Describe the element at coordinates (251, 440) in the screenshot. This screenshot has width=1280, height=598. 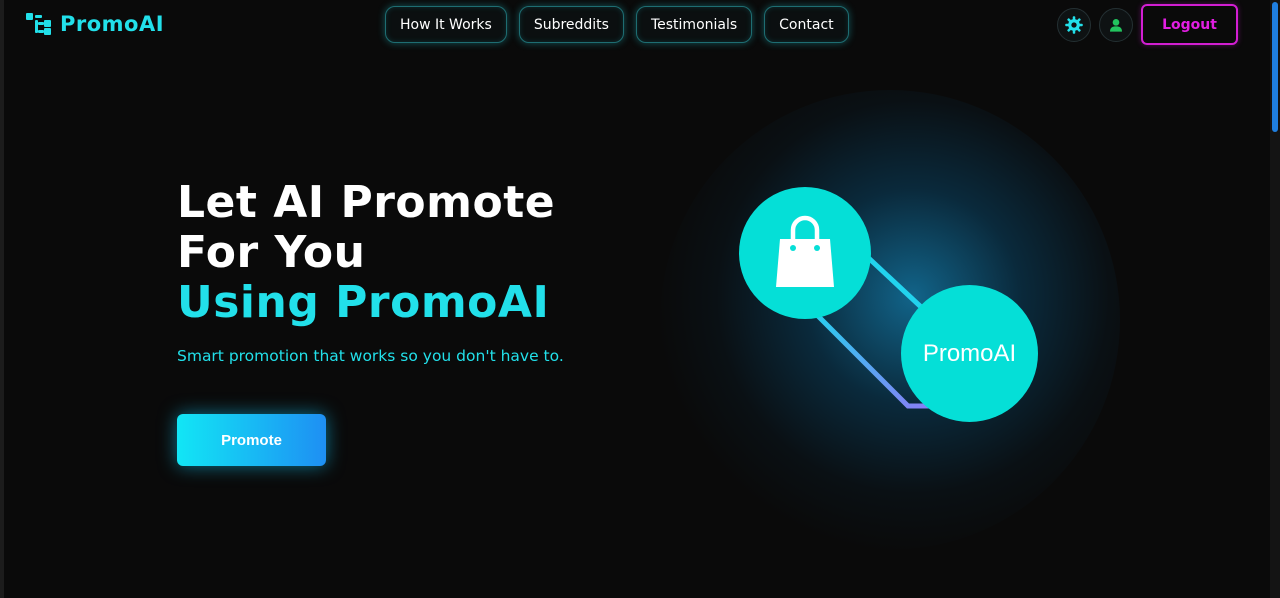
I see `promote-button: Promote` at that location.